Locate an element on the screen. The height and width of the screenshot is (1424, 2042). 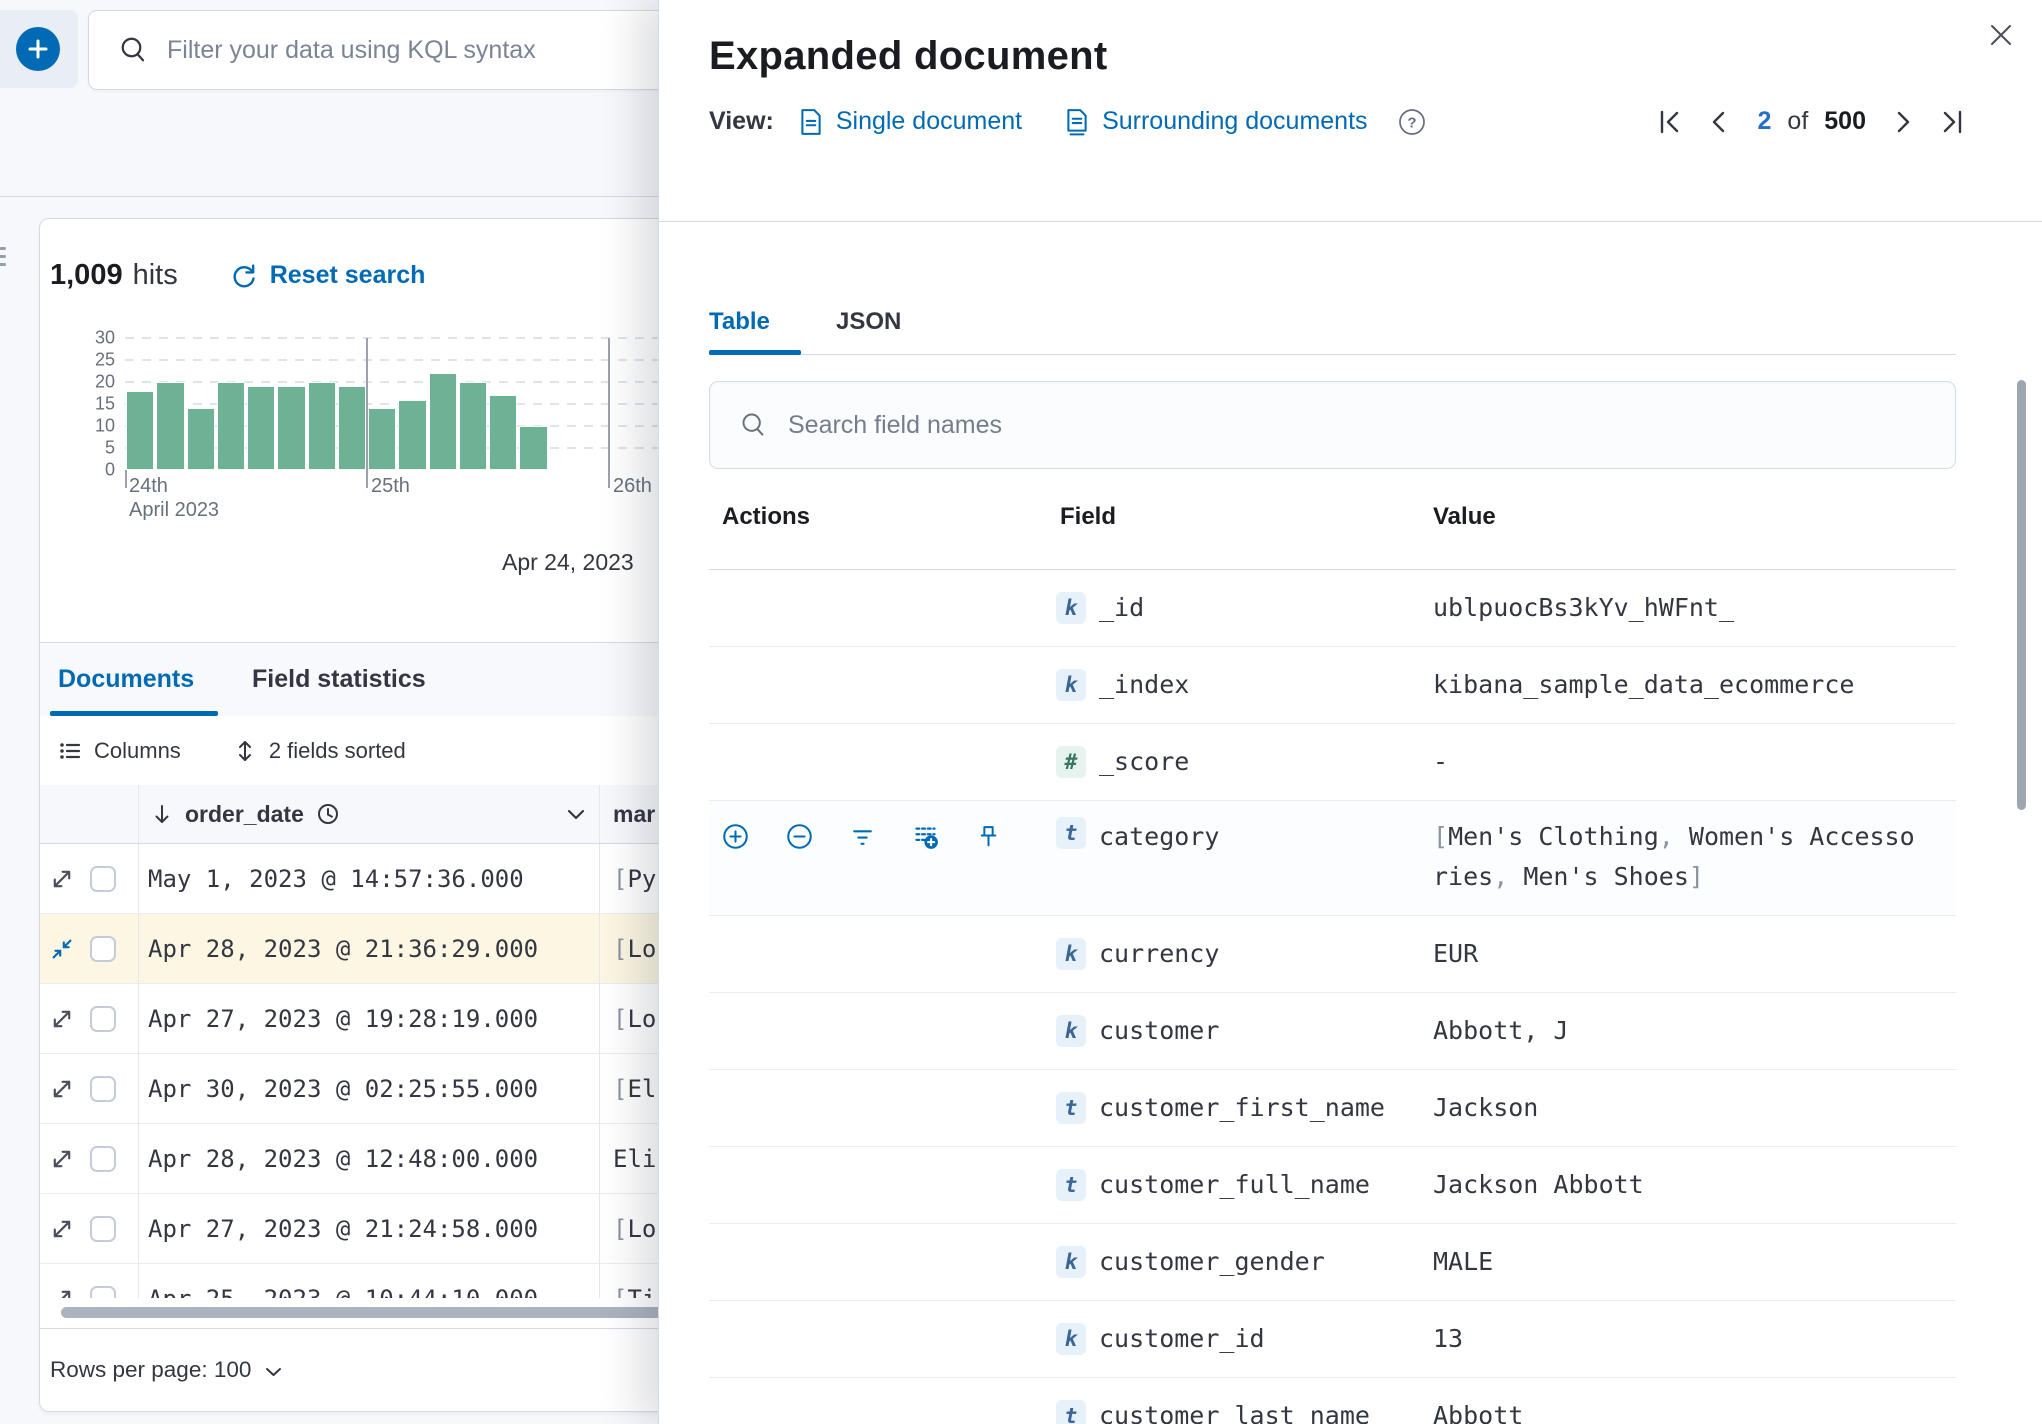
field-row: k customer Abbott, J is located at coordinates (1332, 1031).